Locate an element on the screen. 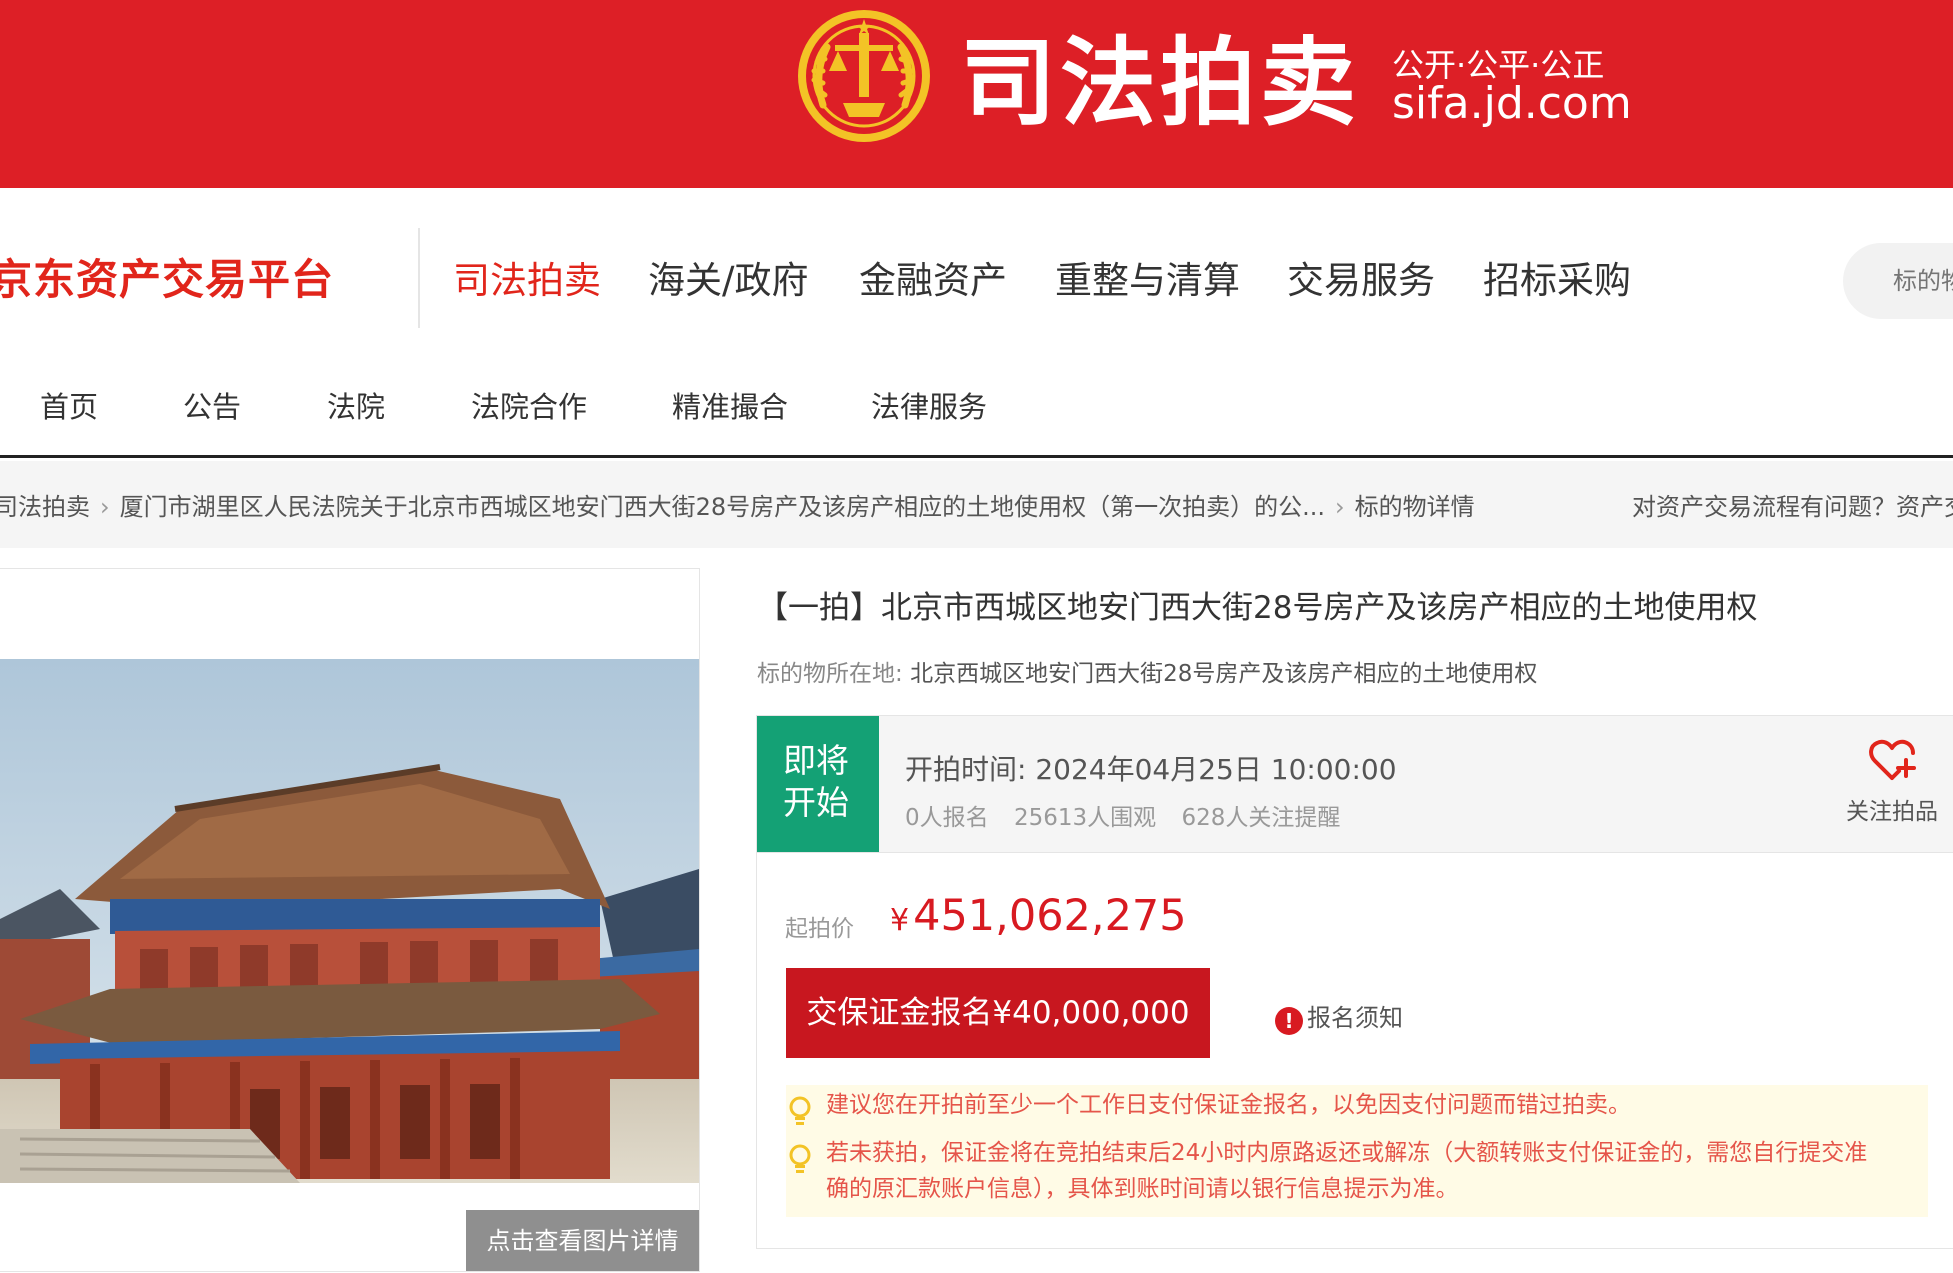 The width and height of the screenshot is (1953, 1273). registration-notice-link: ! 报名须知 is located at coordinates (1339, 1016).